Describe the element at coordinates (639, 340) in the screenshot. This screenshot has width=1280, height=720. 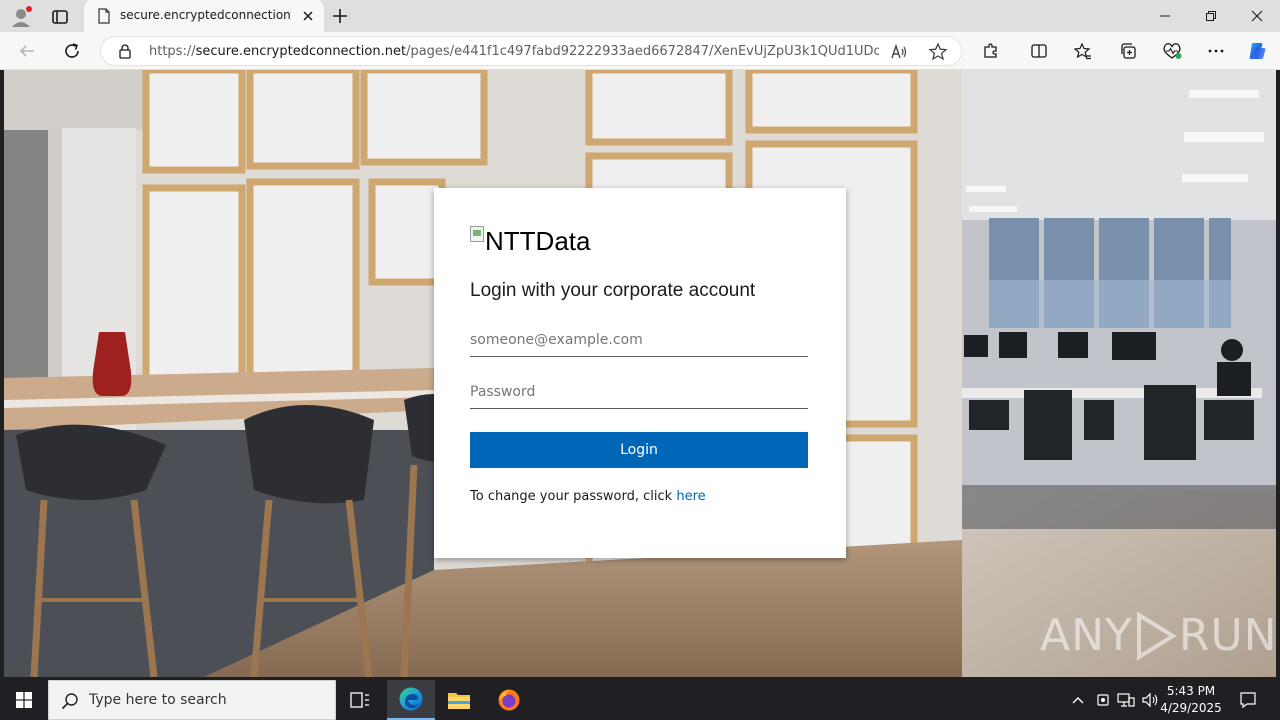
I see `email-field` at that location.